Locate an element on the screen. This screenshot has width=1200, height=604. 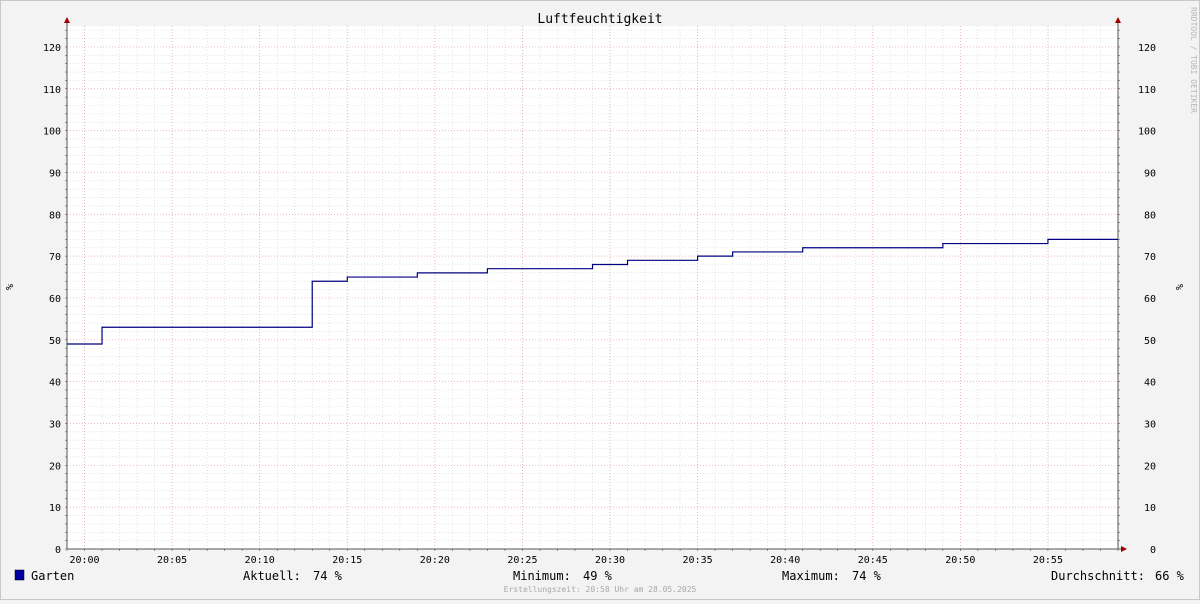
y-tick-label-right: 50 is located at coordinates (1150, 341).